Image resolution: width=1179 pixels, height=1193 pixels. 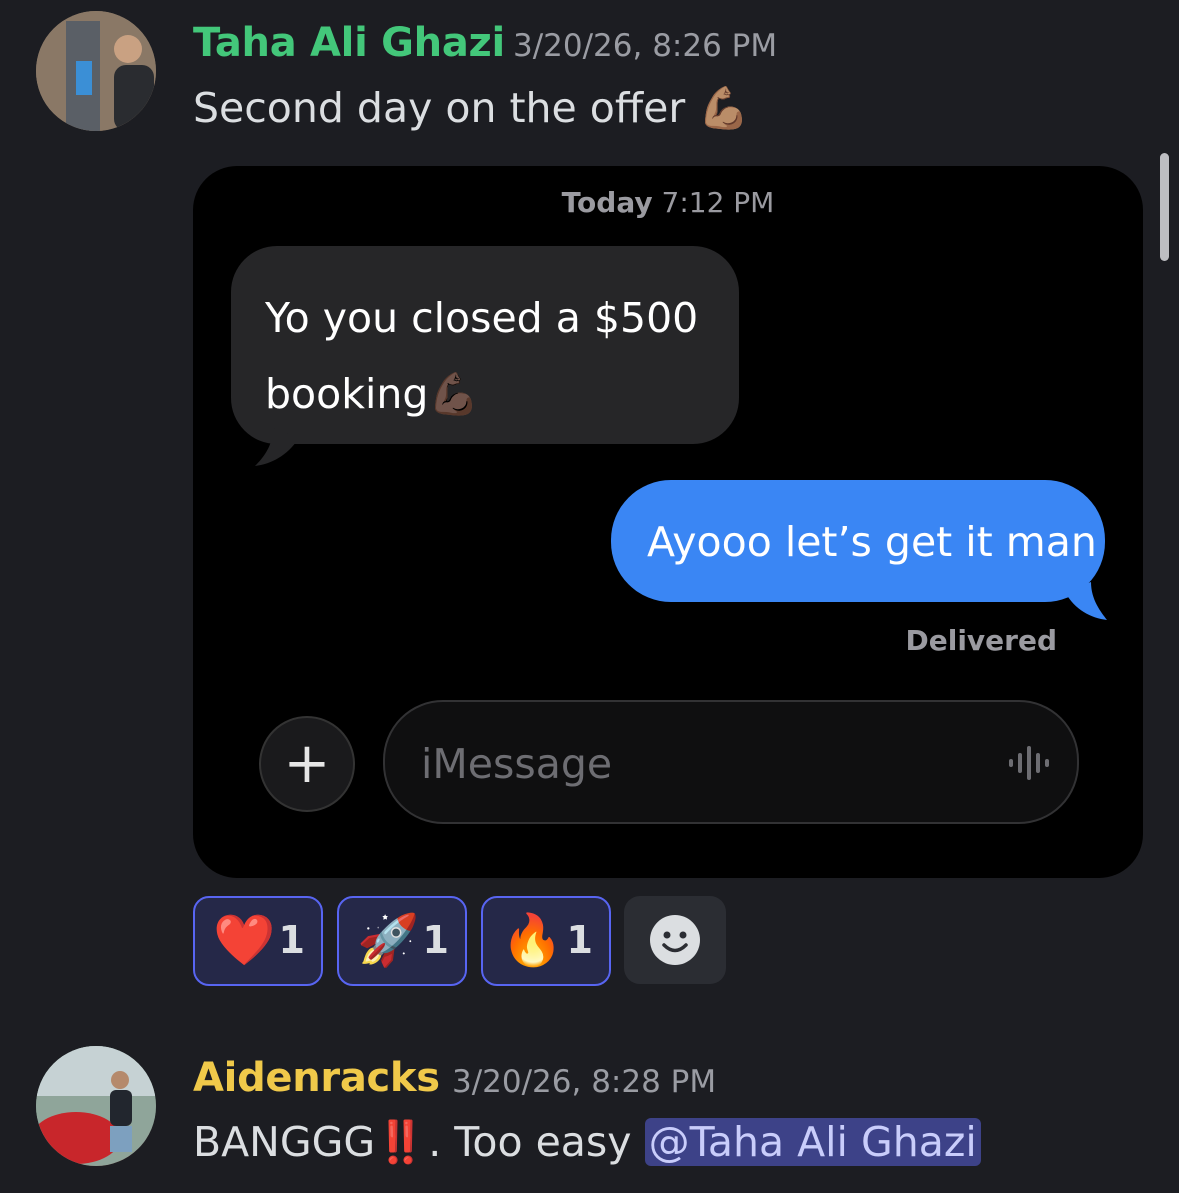 I want to click on message-text-content: Second day on the offer, so click(x=439, y=108).